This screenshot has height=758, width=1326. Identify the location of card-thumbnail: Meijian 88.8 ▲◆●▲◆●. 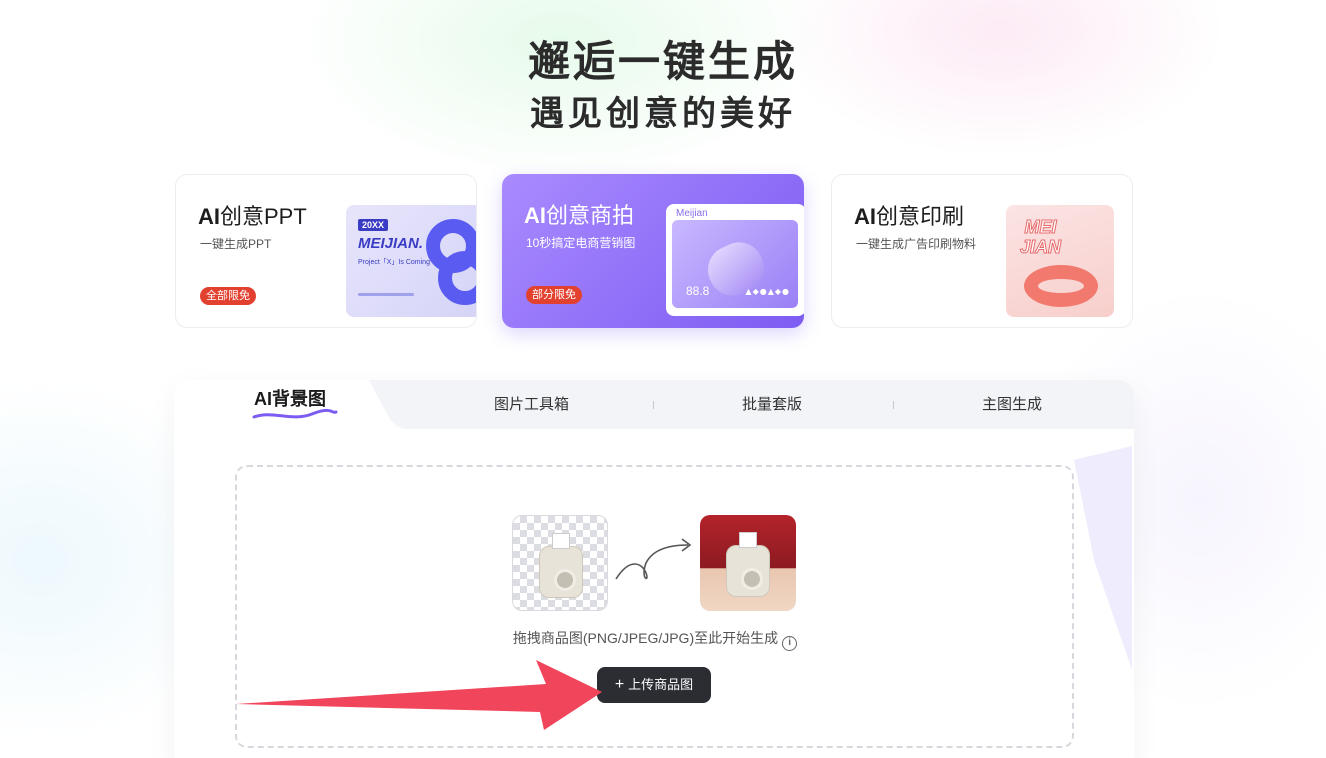
(735, 260).